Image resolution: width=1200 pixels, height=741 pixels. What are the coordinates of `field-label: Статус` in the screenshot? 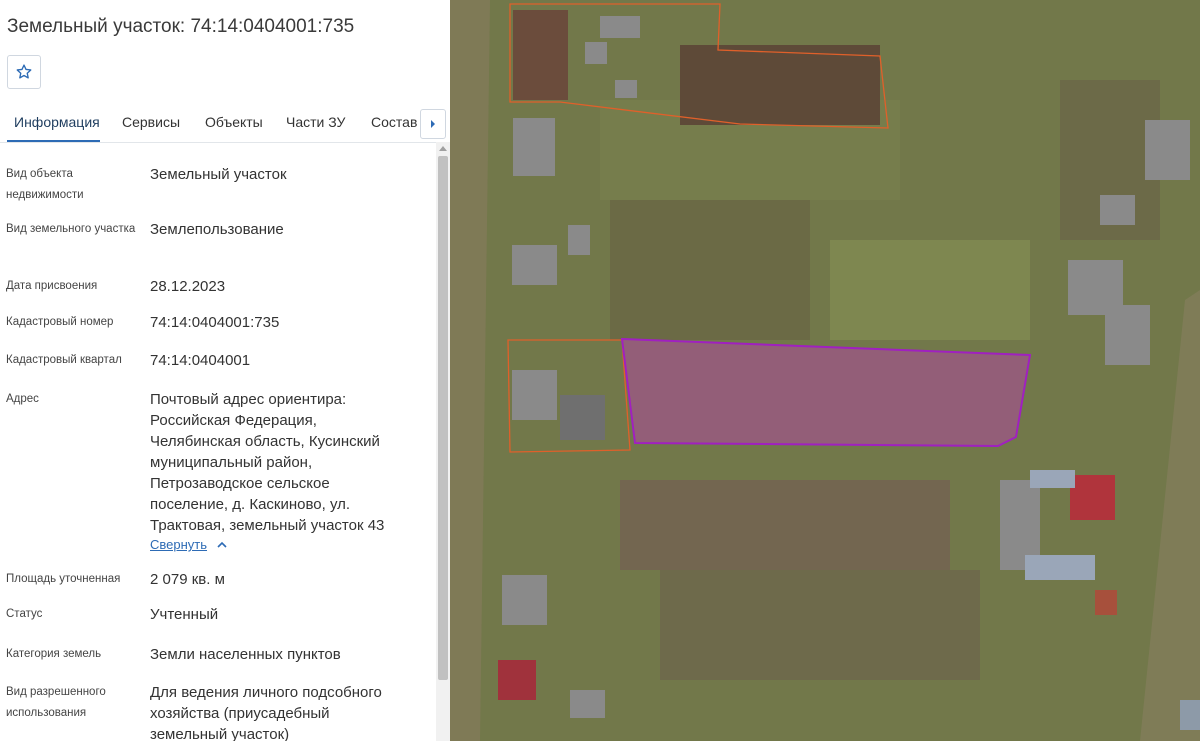 It's located at (24, 614).